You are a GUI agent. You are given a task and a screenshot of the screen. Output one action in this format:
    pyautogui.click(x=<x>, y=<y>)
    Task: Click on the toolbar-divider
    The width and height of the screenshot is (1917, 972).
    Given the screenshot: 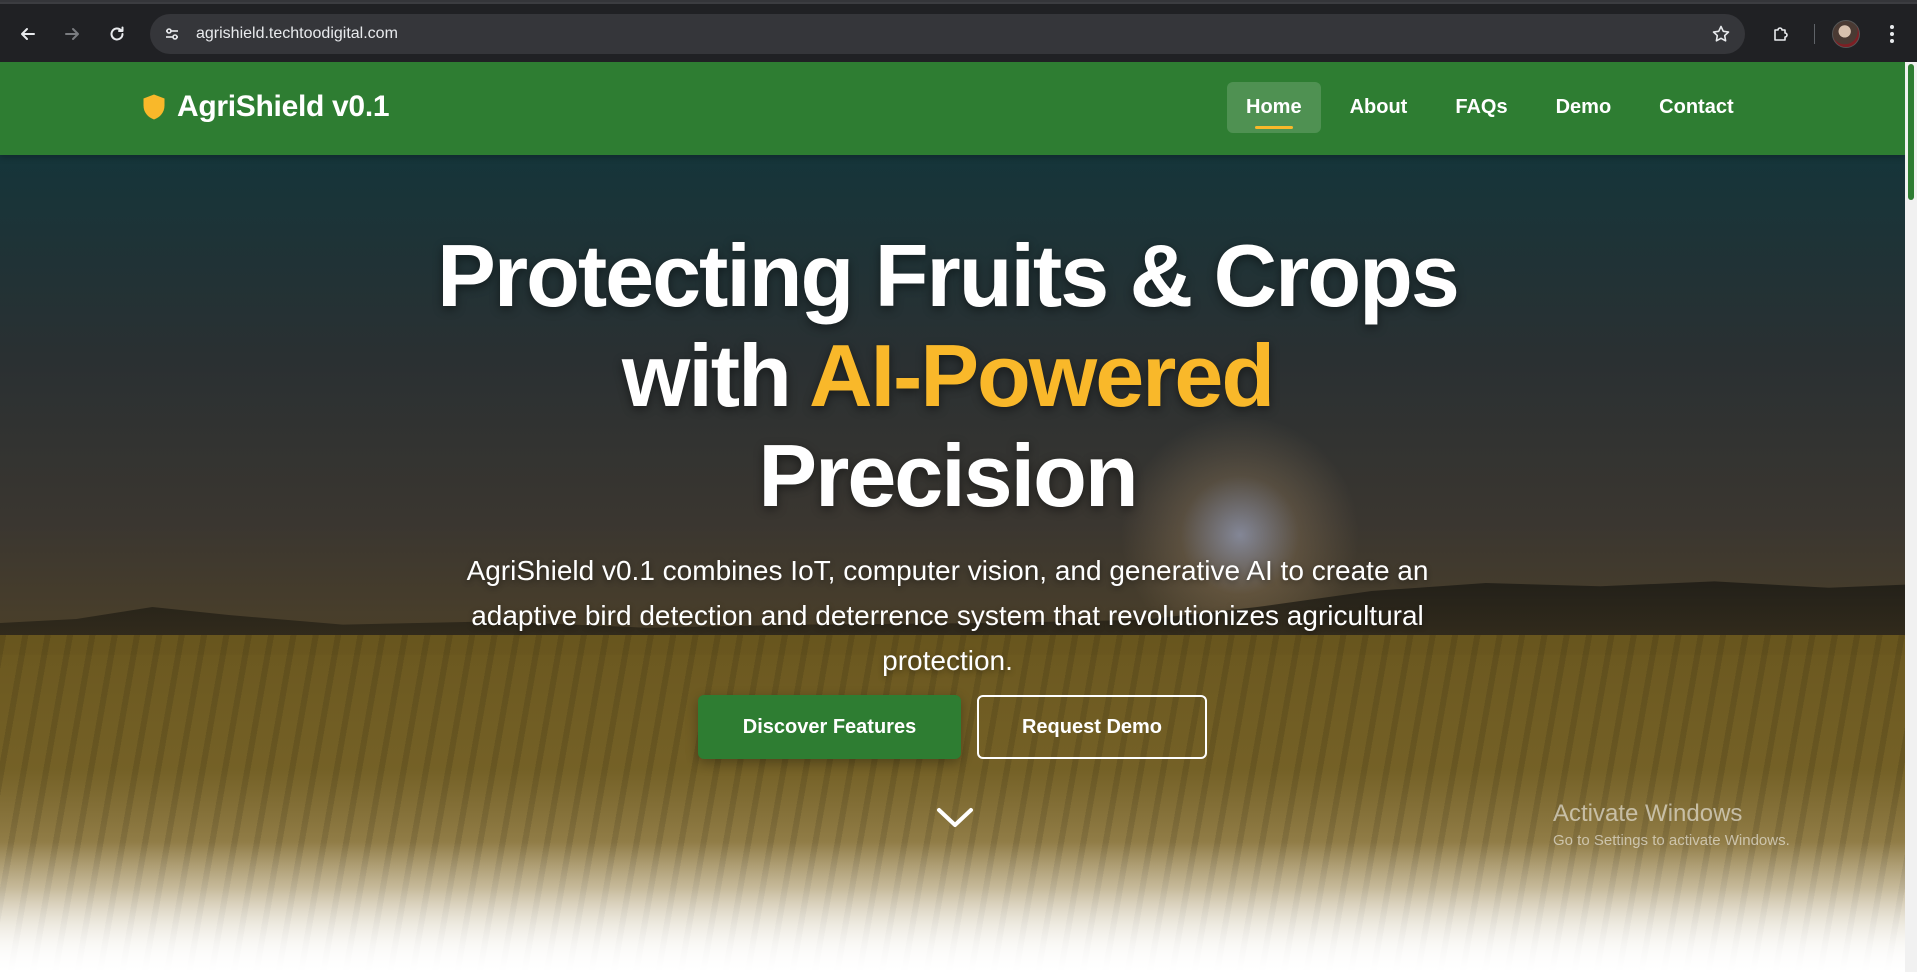 What is the action you would take?
    pyautogui.click(x=1814, y=34)
    